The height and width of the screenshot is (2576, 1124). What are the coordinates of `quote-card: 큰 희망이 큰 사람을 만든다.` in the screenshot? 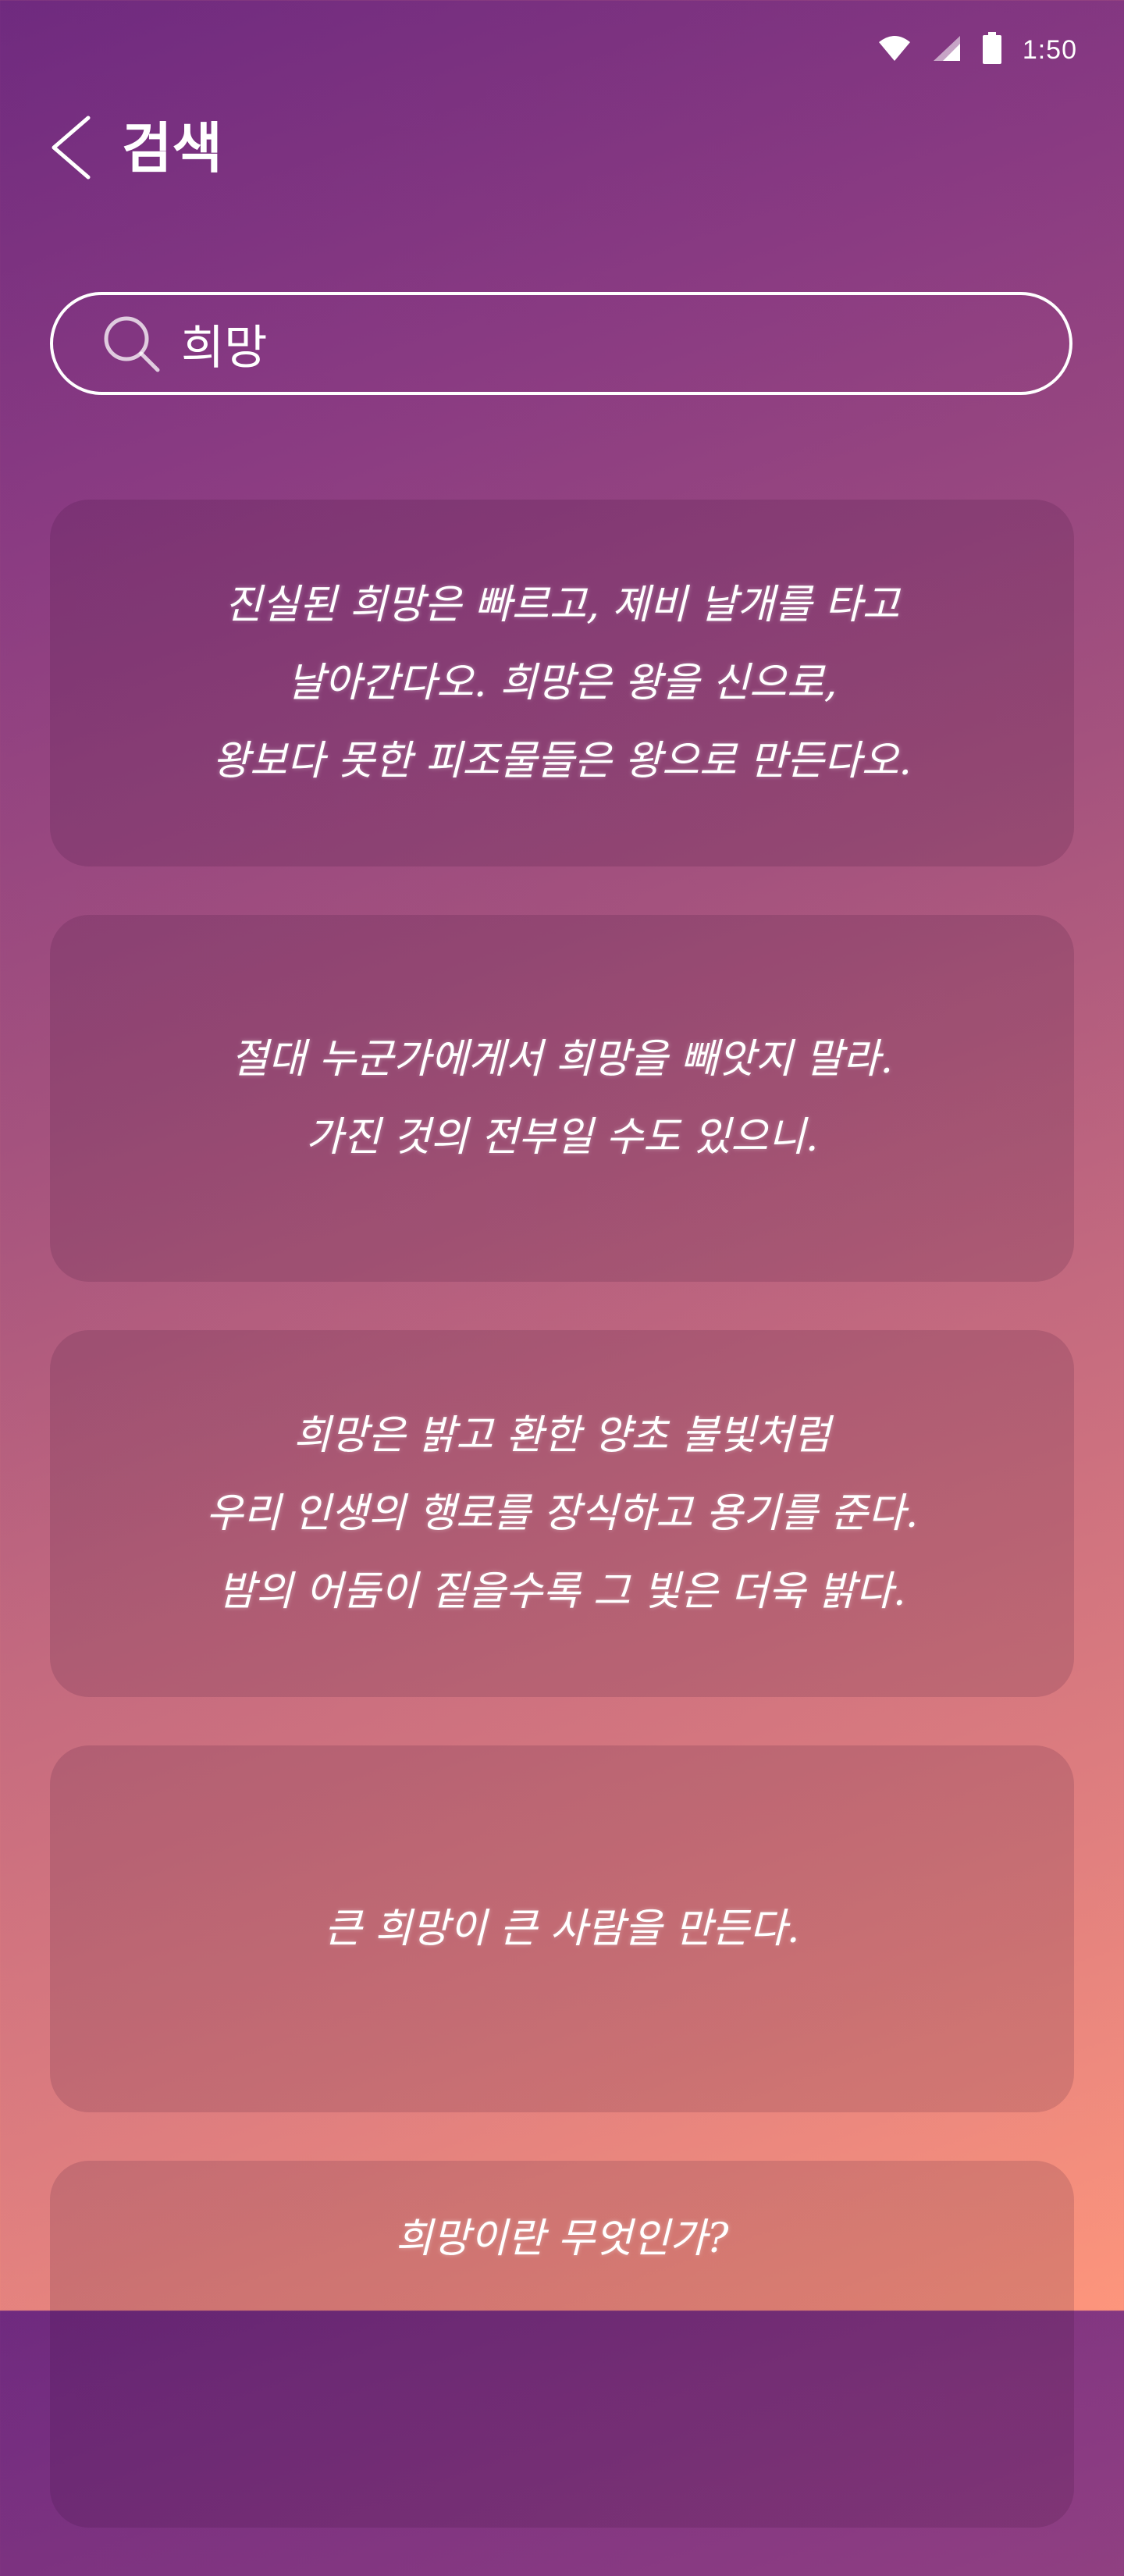 It's located at (562, 1928).